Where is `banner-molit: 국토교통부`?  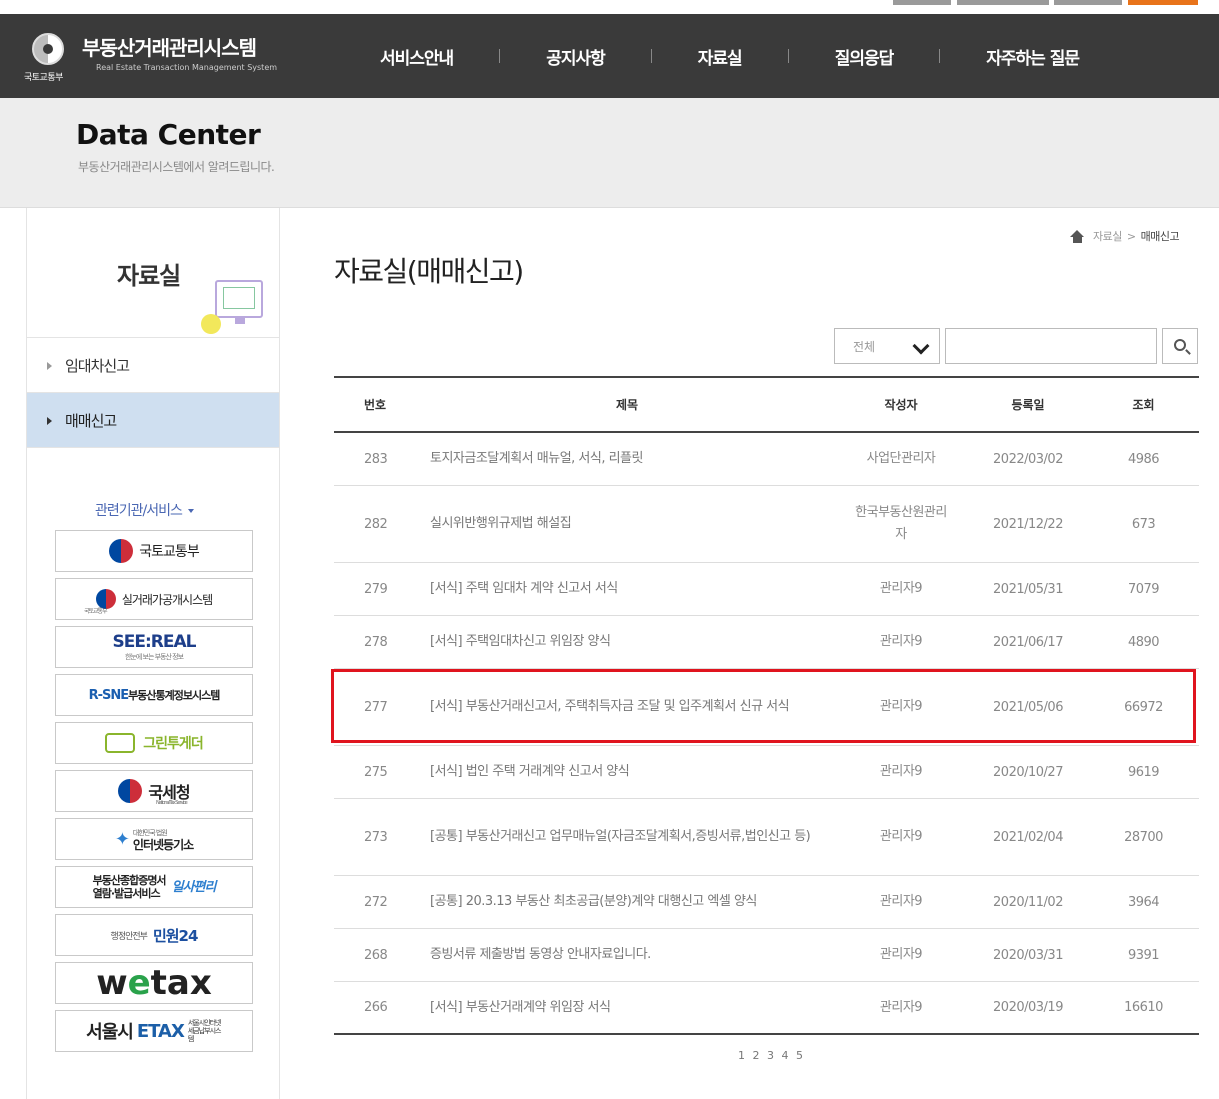 banner-molit: 국토교통부 is located at coordinates (154, 551).